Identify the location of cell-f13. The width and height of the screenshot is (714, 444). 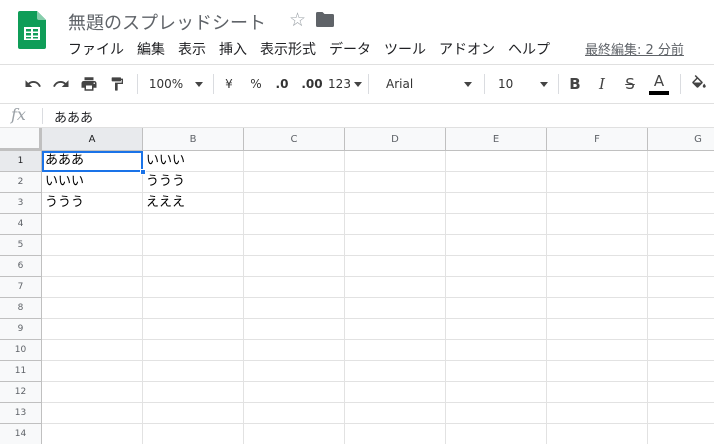
(597, 413).